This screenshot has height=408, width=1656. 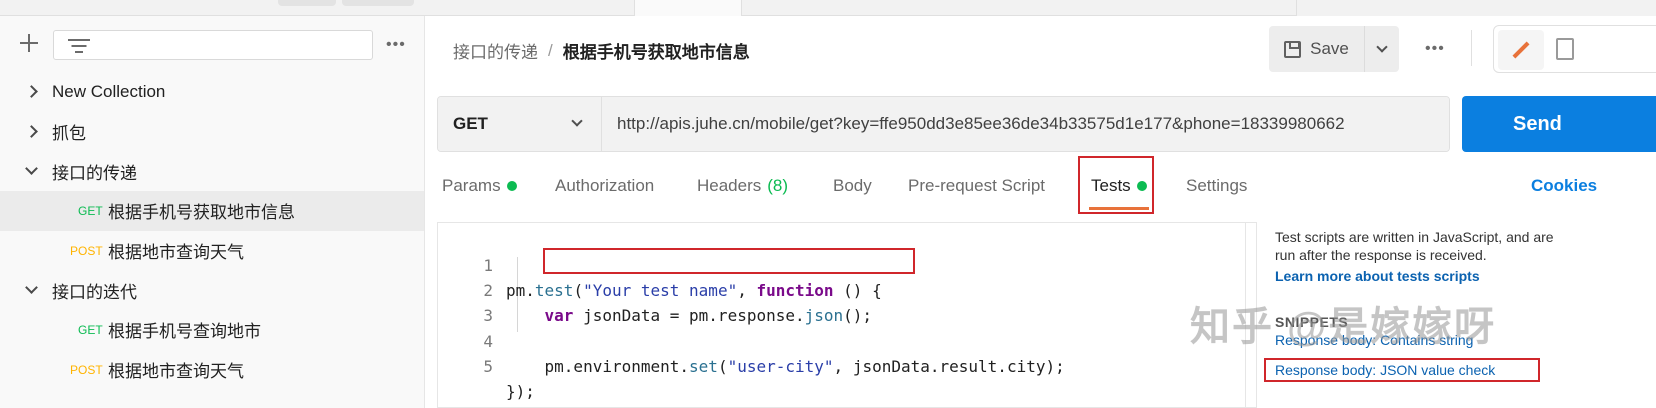 I want to click on collection-item: 接口的迭代, so click(x=212, y=290).